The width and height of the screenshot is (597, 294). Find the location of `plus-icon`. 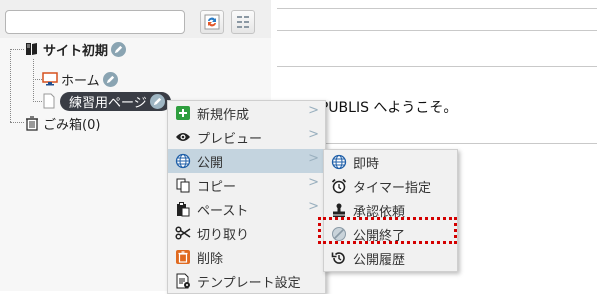

plus-icon is located at coordinates (183, 113).